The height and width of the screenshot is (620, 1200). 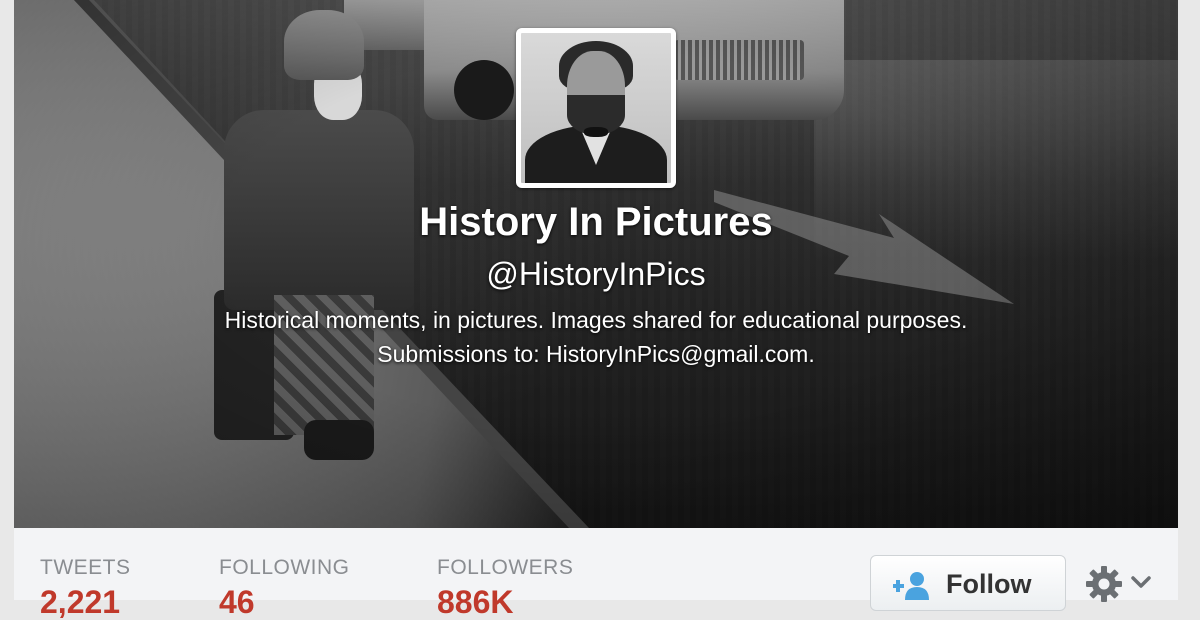 What do you see at coordinates (237, 602) in the screenshot?
I see `stat-following-value: 46` at bounding box center [237, 602].